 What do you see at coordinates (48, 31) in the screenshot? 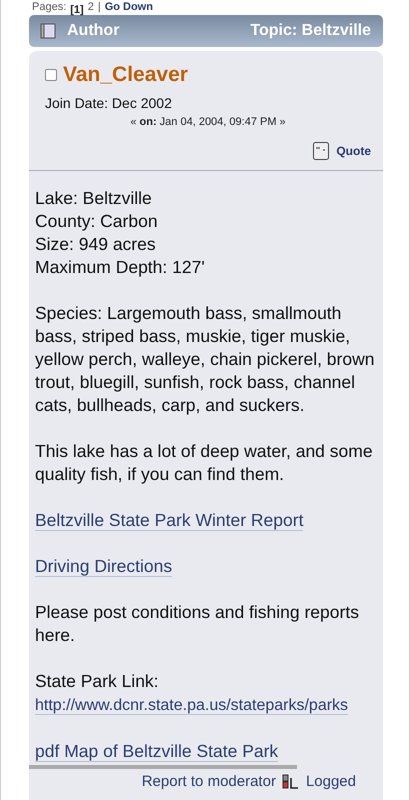
I see `book-icon` at bounding box center [48, 31].